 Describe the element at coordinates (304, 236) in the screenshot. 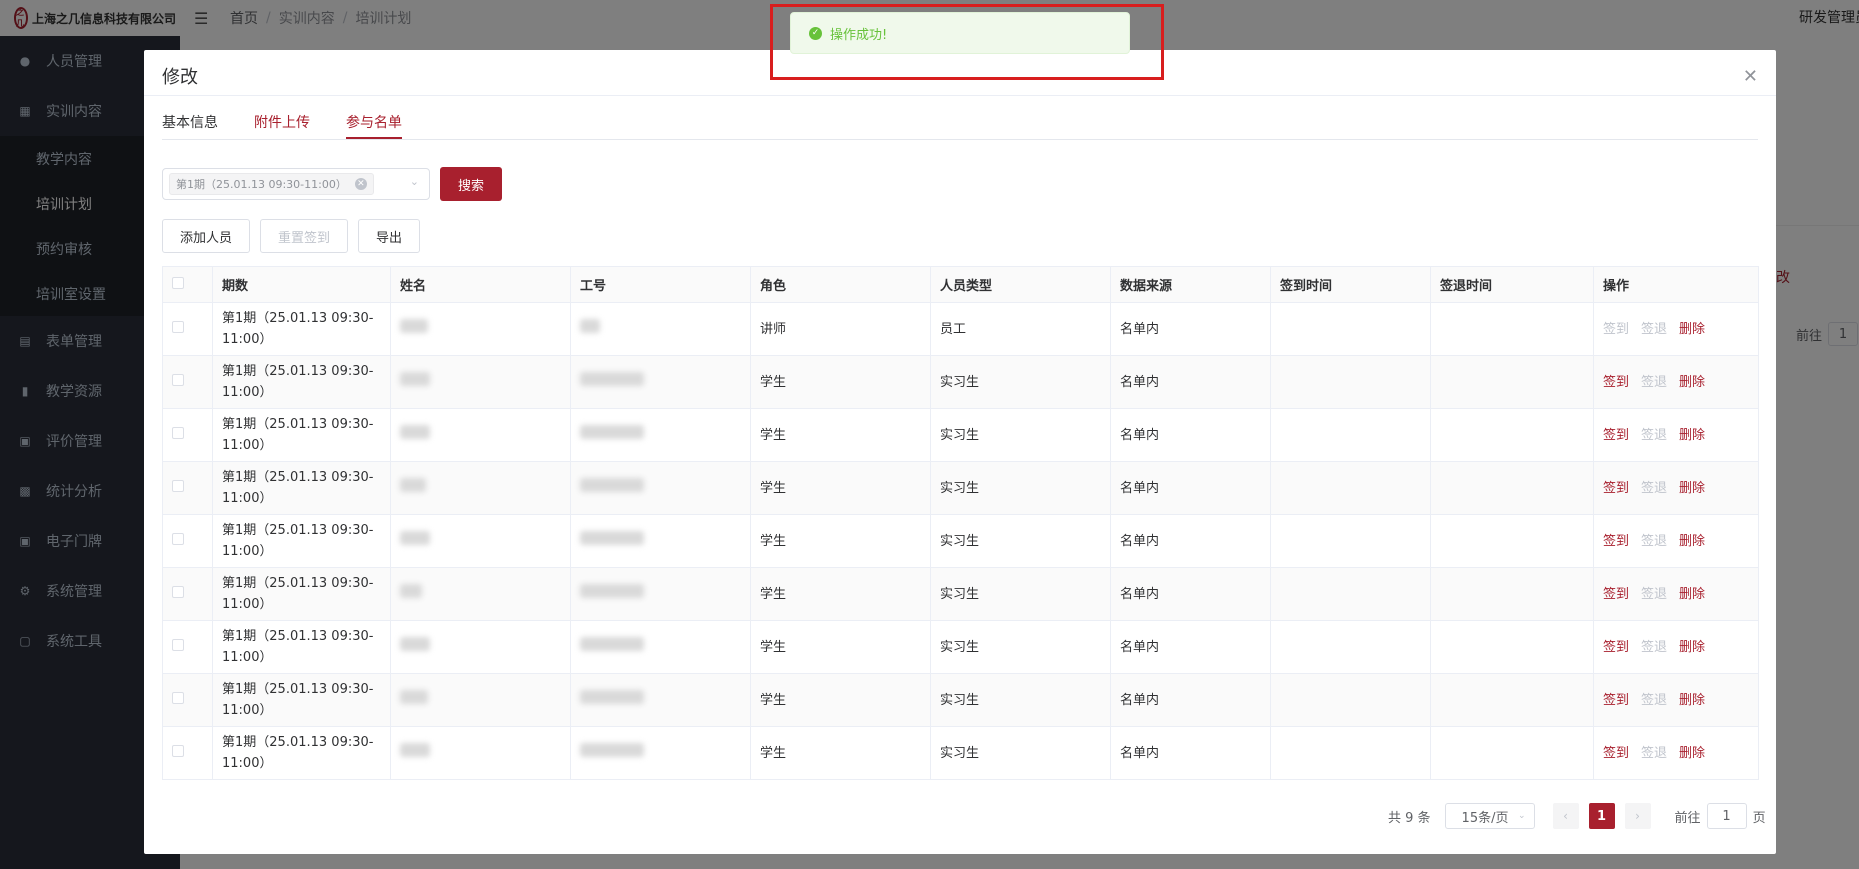

I see `reset-signin-button: 重置签到` at that location.